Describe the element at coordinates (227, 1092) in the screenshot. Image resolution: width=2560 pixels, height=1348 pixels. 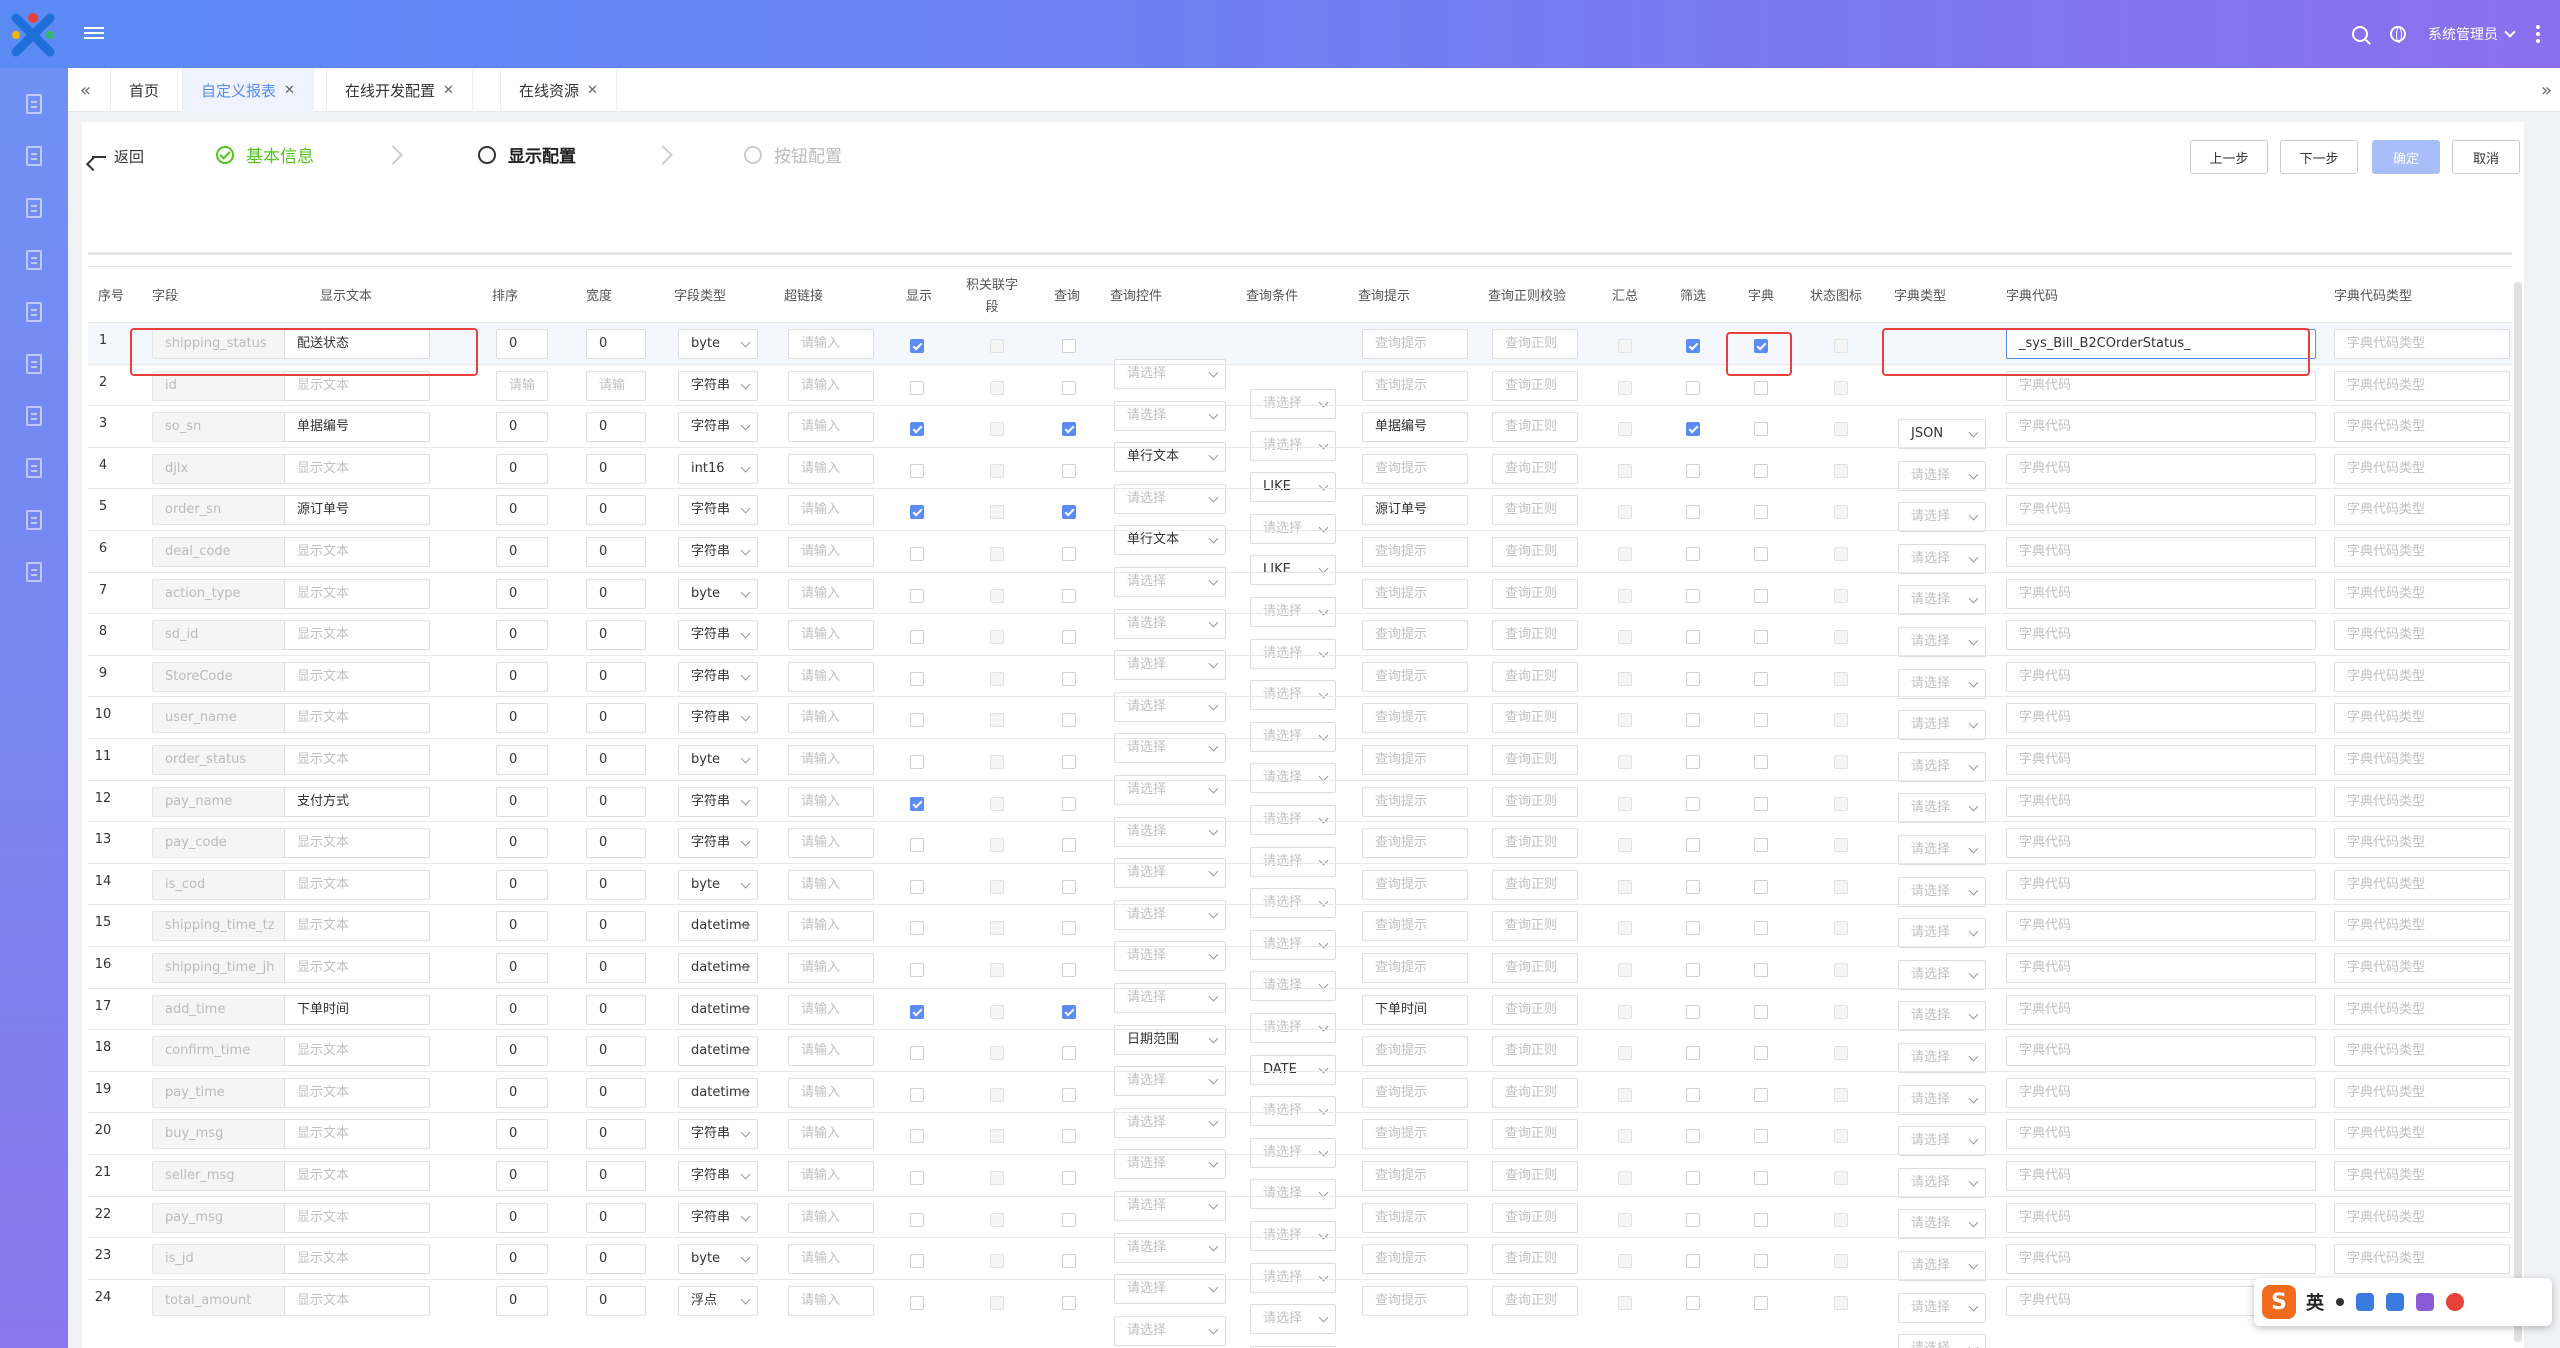
I see `field-name-input: pay_time` at that location.